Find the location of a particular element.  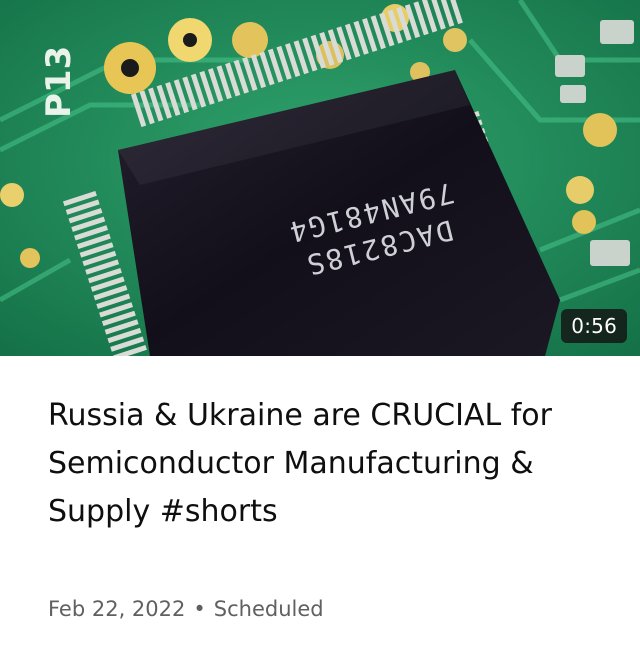

board-label: P13 is located at coordinates (59, 82).